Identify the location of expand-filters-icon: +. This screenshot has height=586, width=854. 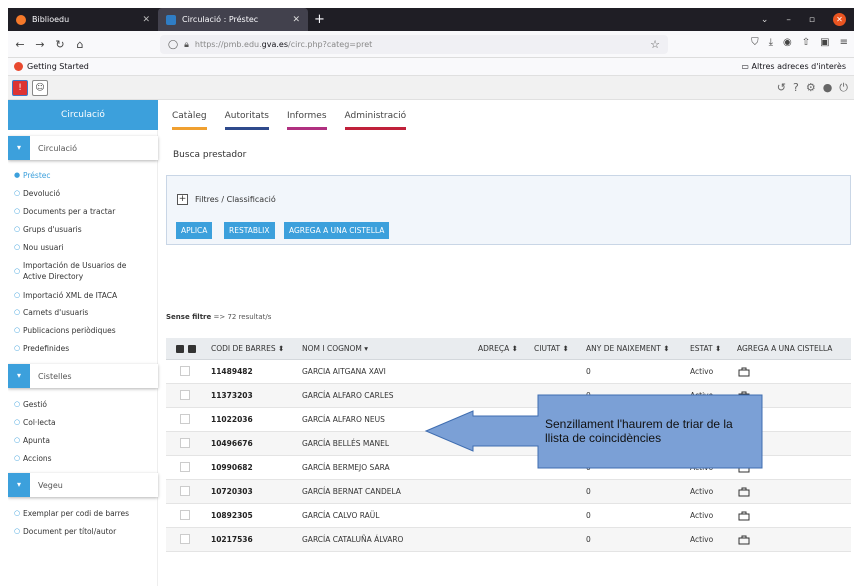
(182, 199).